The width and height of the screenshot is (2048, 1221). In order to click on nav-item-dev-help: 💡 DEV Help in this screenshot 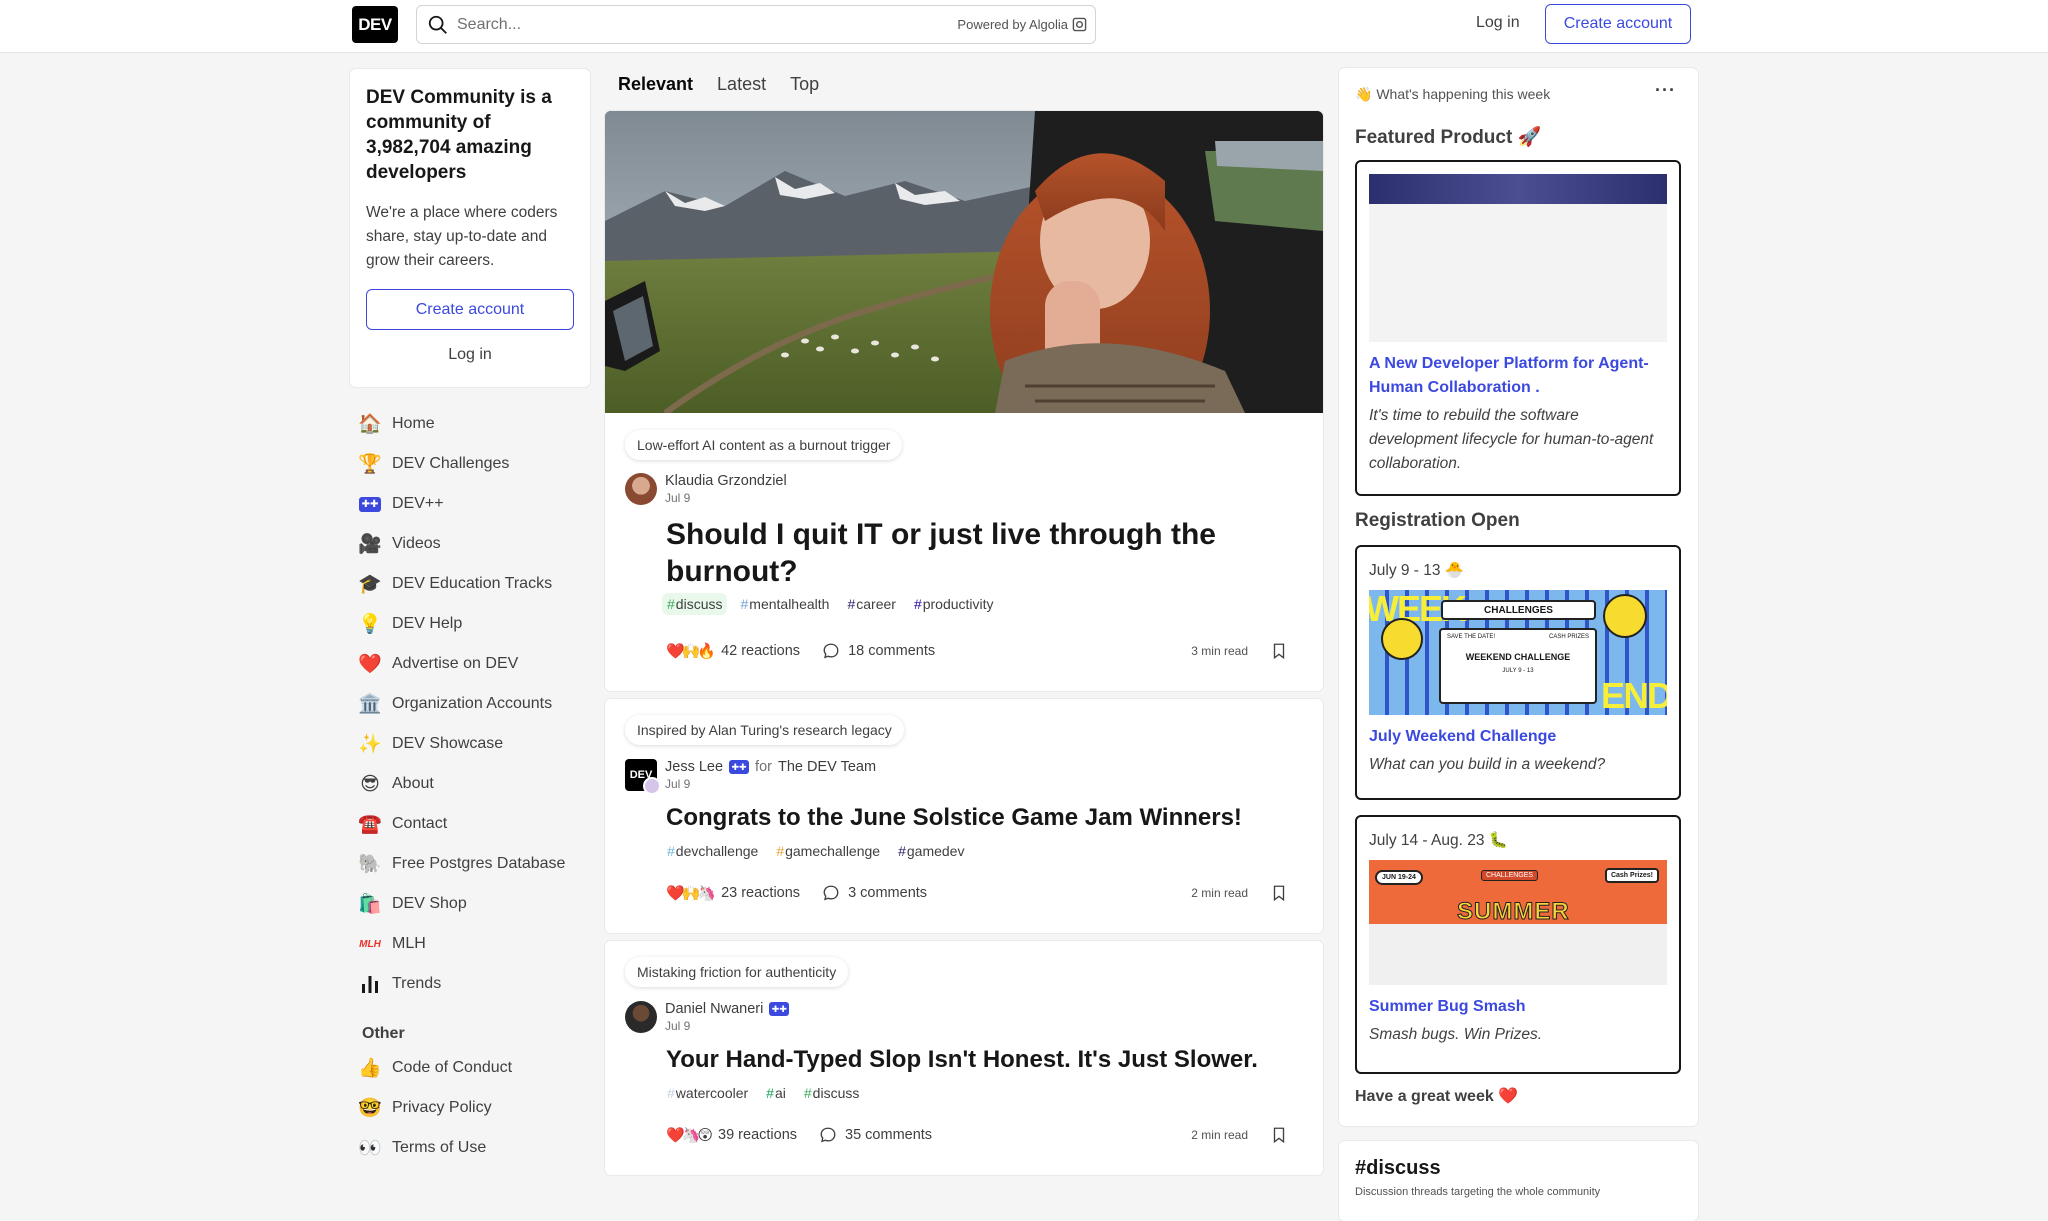, I will do `click(470, 624)`.